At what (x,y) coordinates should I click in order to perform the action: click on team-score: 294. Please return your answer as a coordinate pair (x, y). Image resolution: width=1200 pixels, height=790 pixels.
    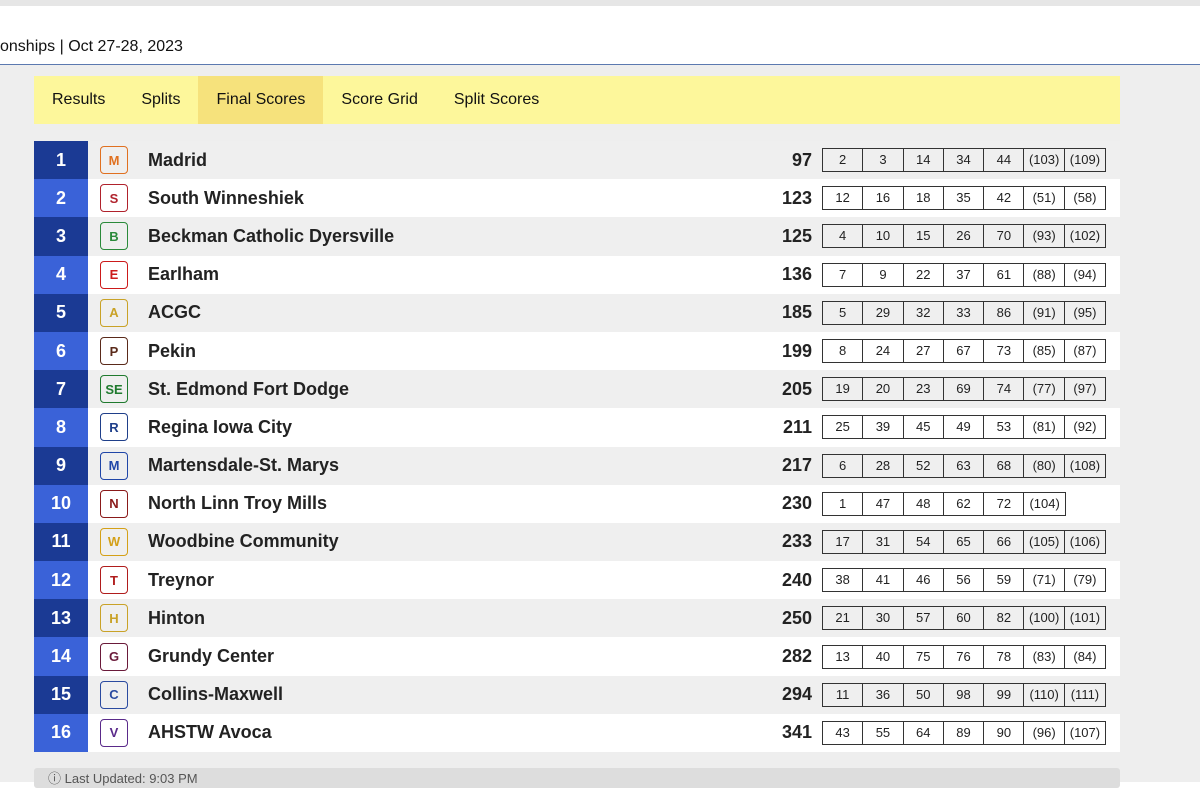
    Looking at the image, I should click on (796, 694).